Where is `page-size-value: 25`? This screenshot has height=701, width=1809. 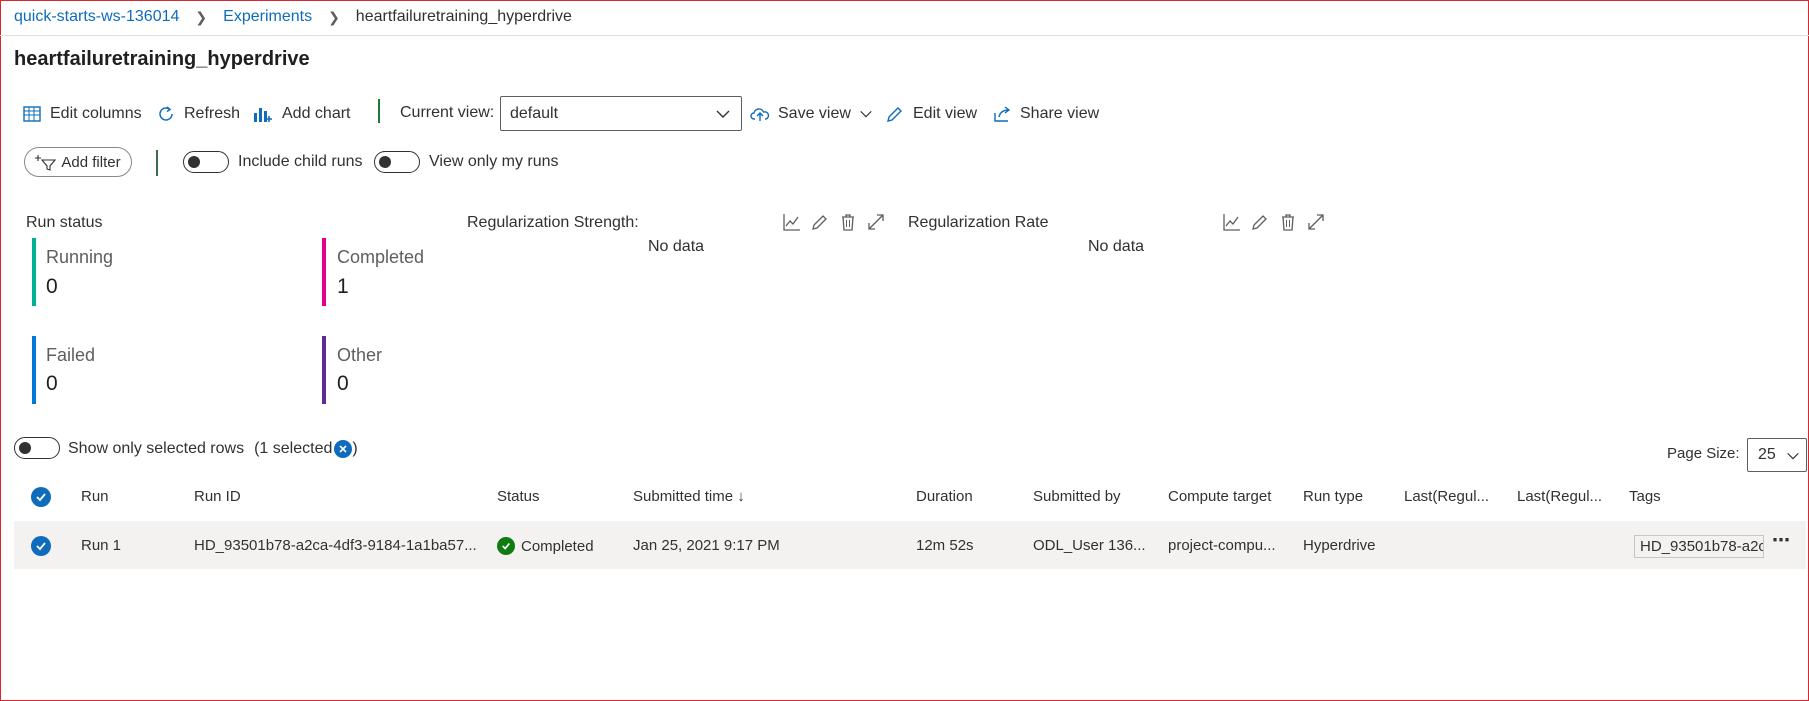
page-size-value: 25 is located at coordinates (1767, 454).